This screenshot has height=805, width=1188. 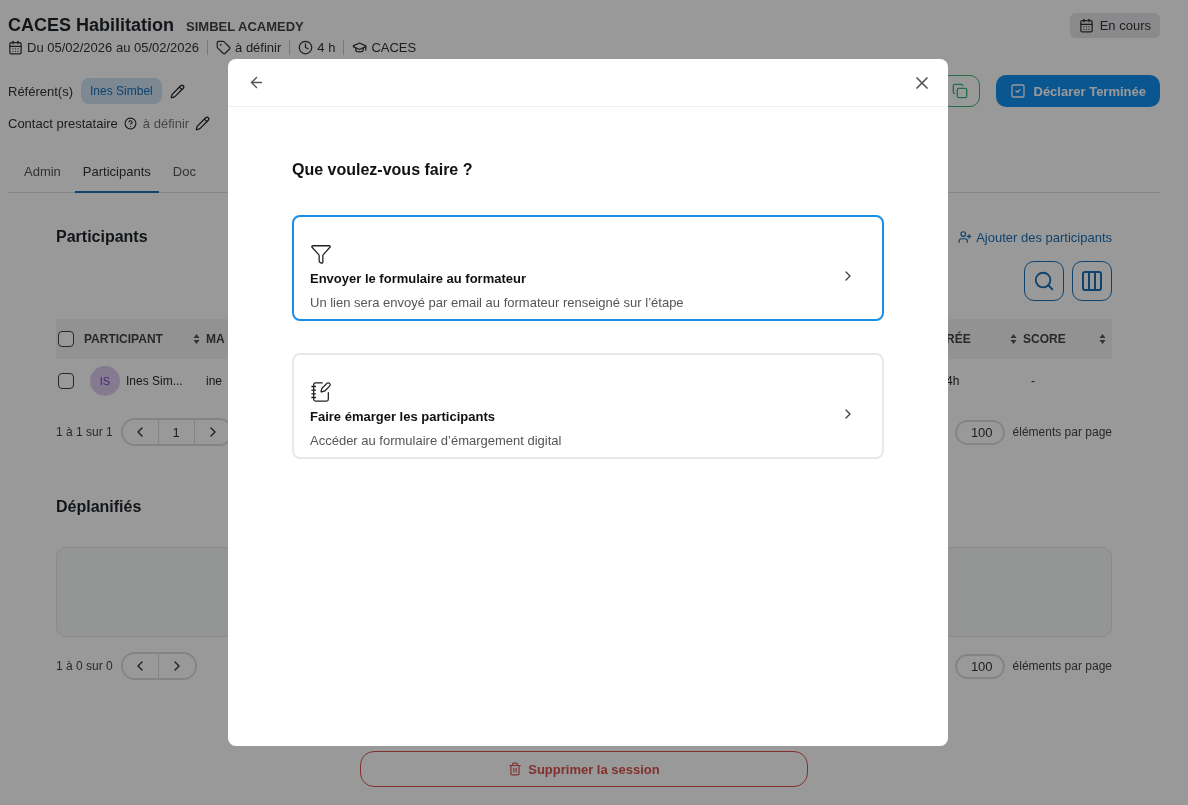 What do you see at coordinates (321, 253) in the screenshot?
I see `funnel-icon` at bounding box center [321, 253].